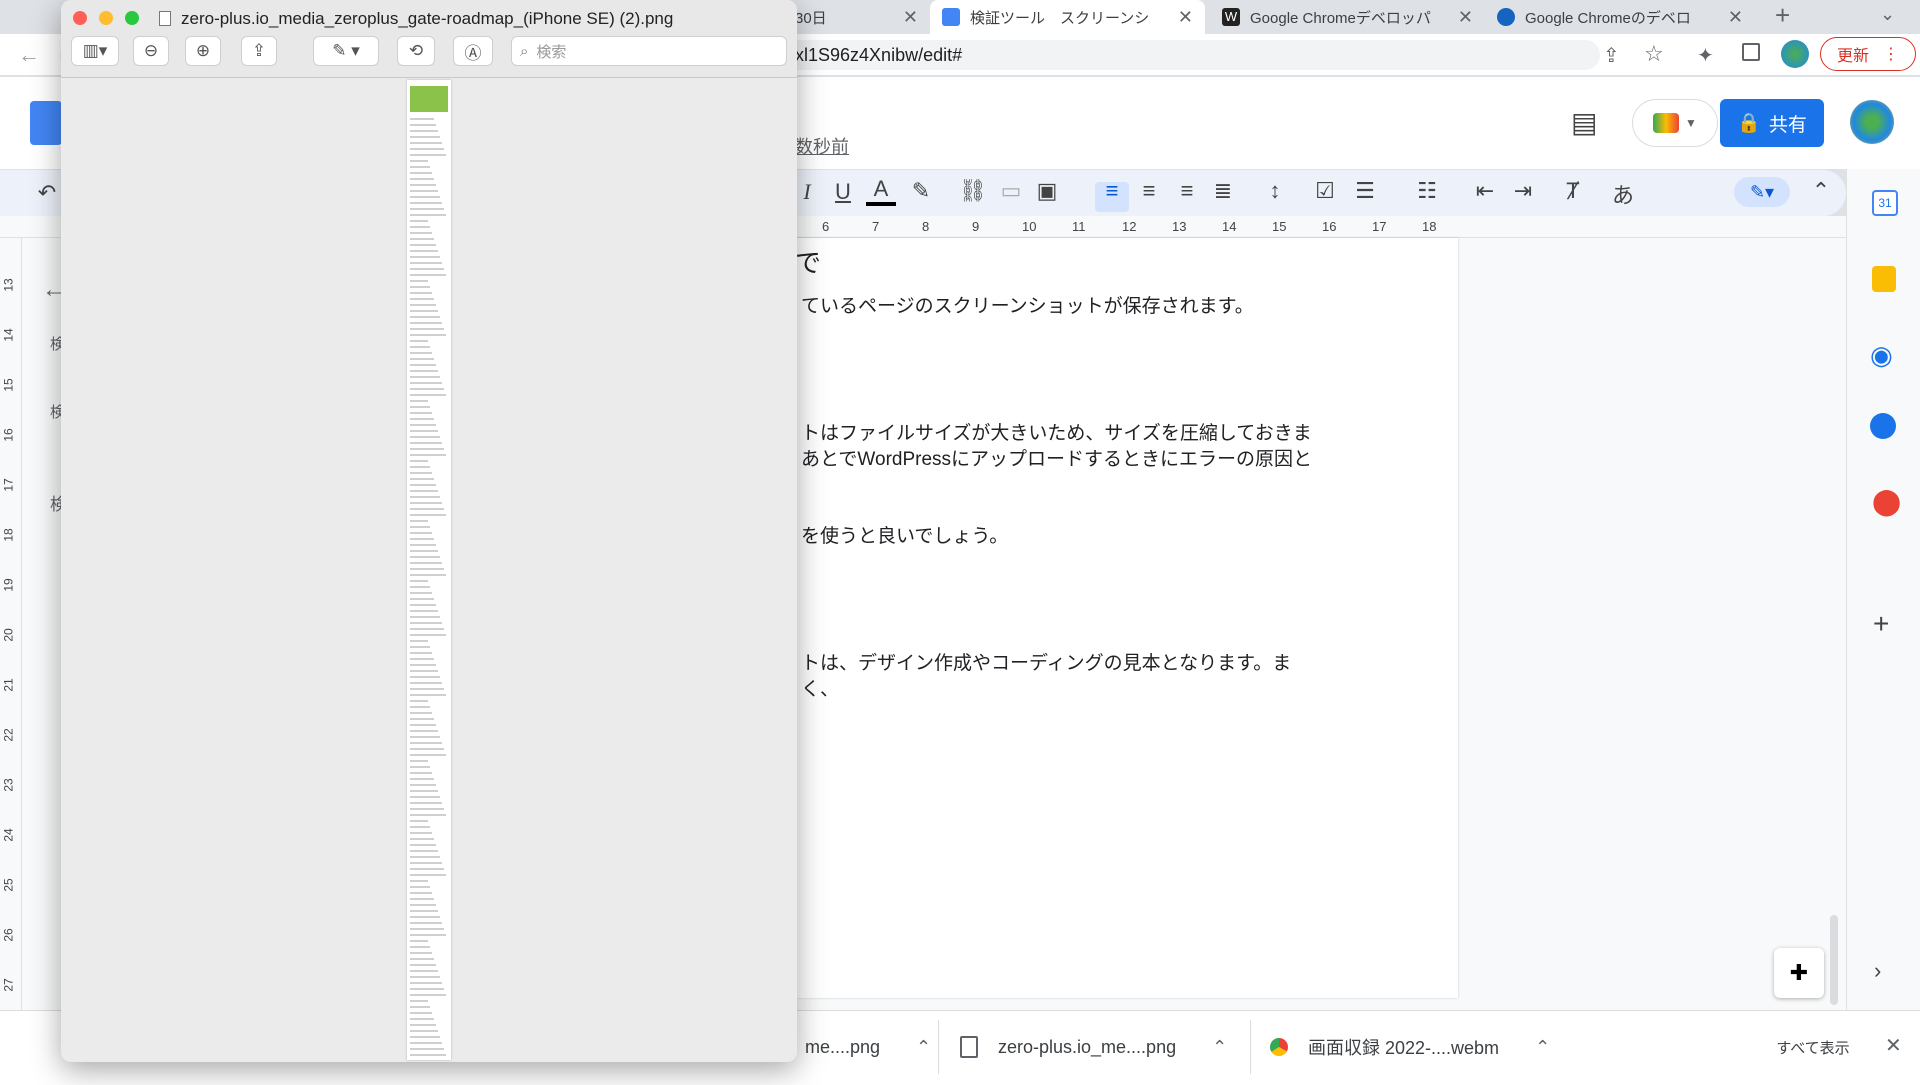  I want to click on highlight-icon: ✎, so click(921, 191).